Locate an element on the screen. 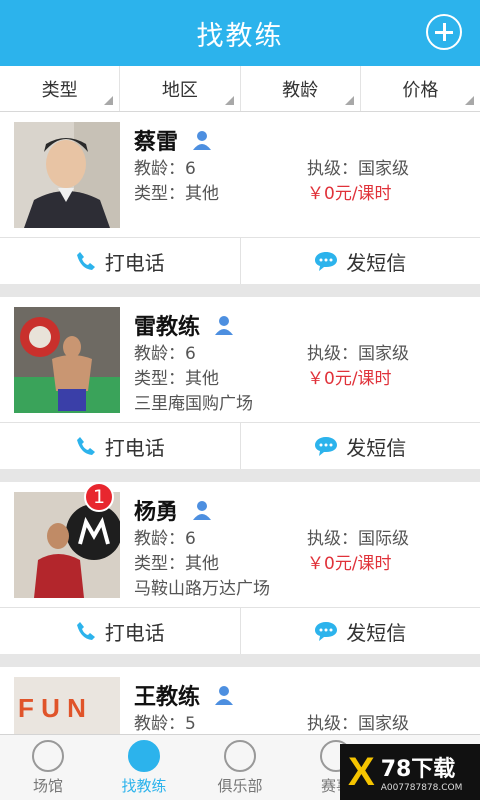  coach-address: 马鞍山路万达广场 is located at coordinates (202, 589).